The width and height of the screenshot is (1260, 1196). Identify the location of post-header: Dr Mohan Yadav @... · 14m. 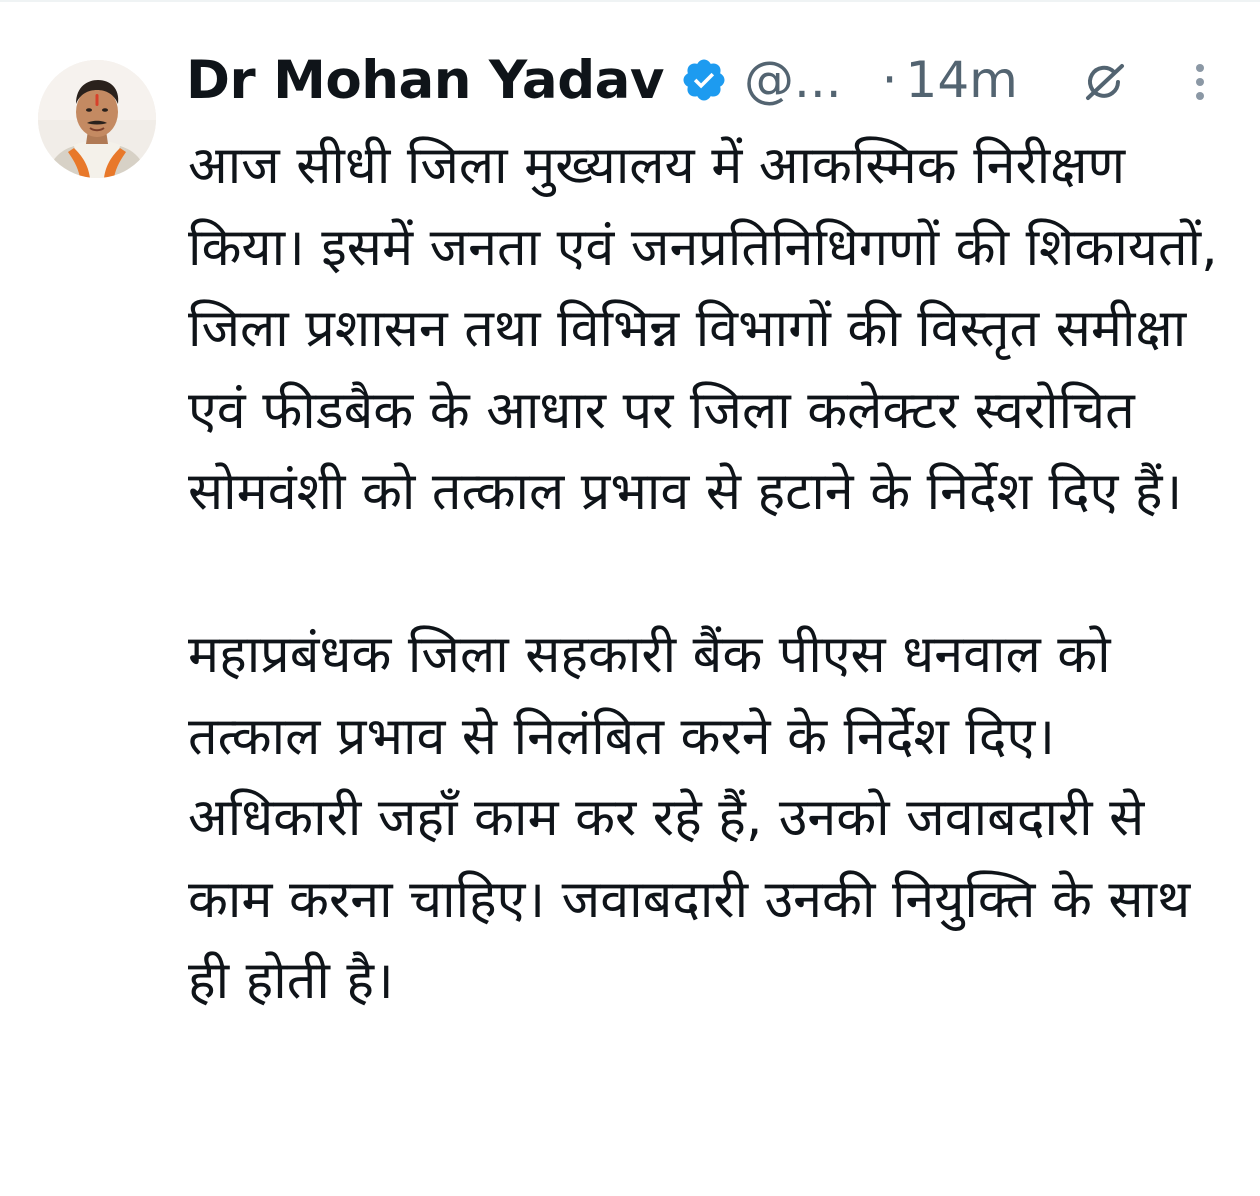
(602, 80).